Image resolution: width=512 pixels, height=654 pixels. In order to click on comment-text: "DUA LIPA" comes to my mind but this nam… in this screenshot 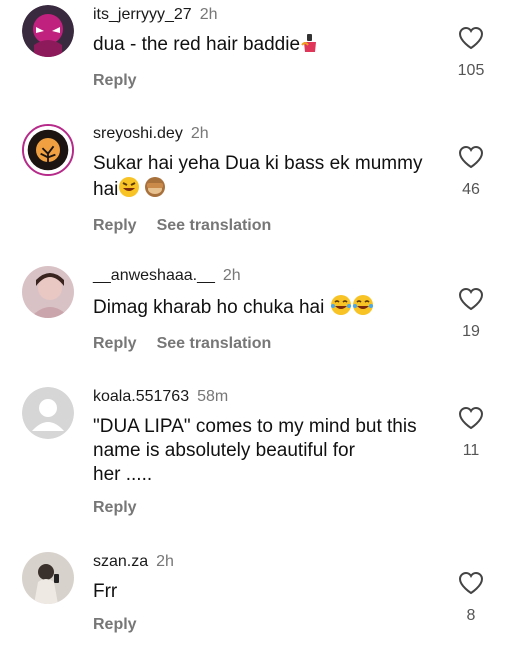, I will do `click(255, 450)`.